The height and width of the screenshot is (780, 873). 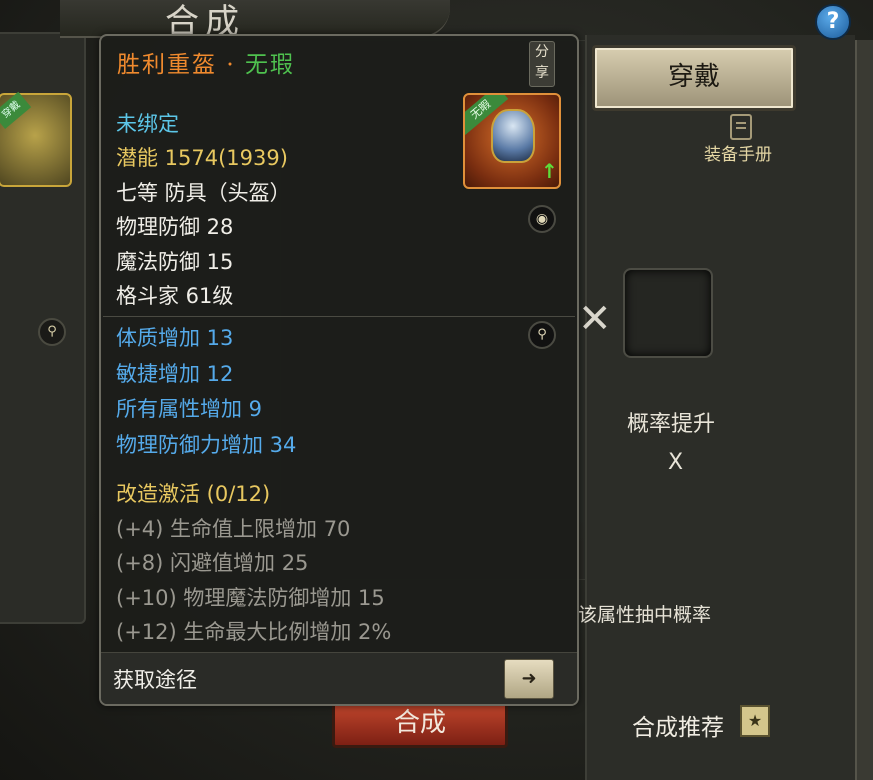 What do you see at coordinates (671, 424) in the screenshot?
I see `probability-label: 概率提升` at bounding box center [671, 424].